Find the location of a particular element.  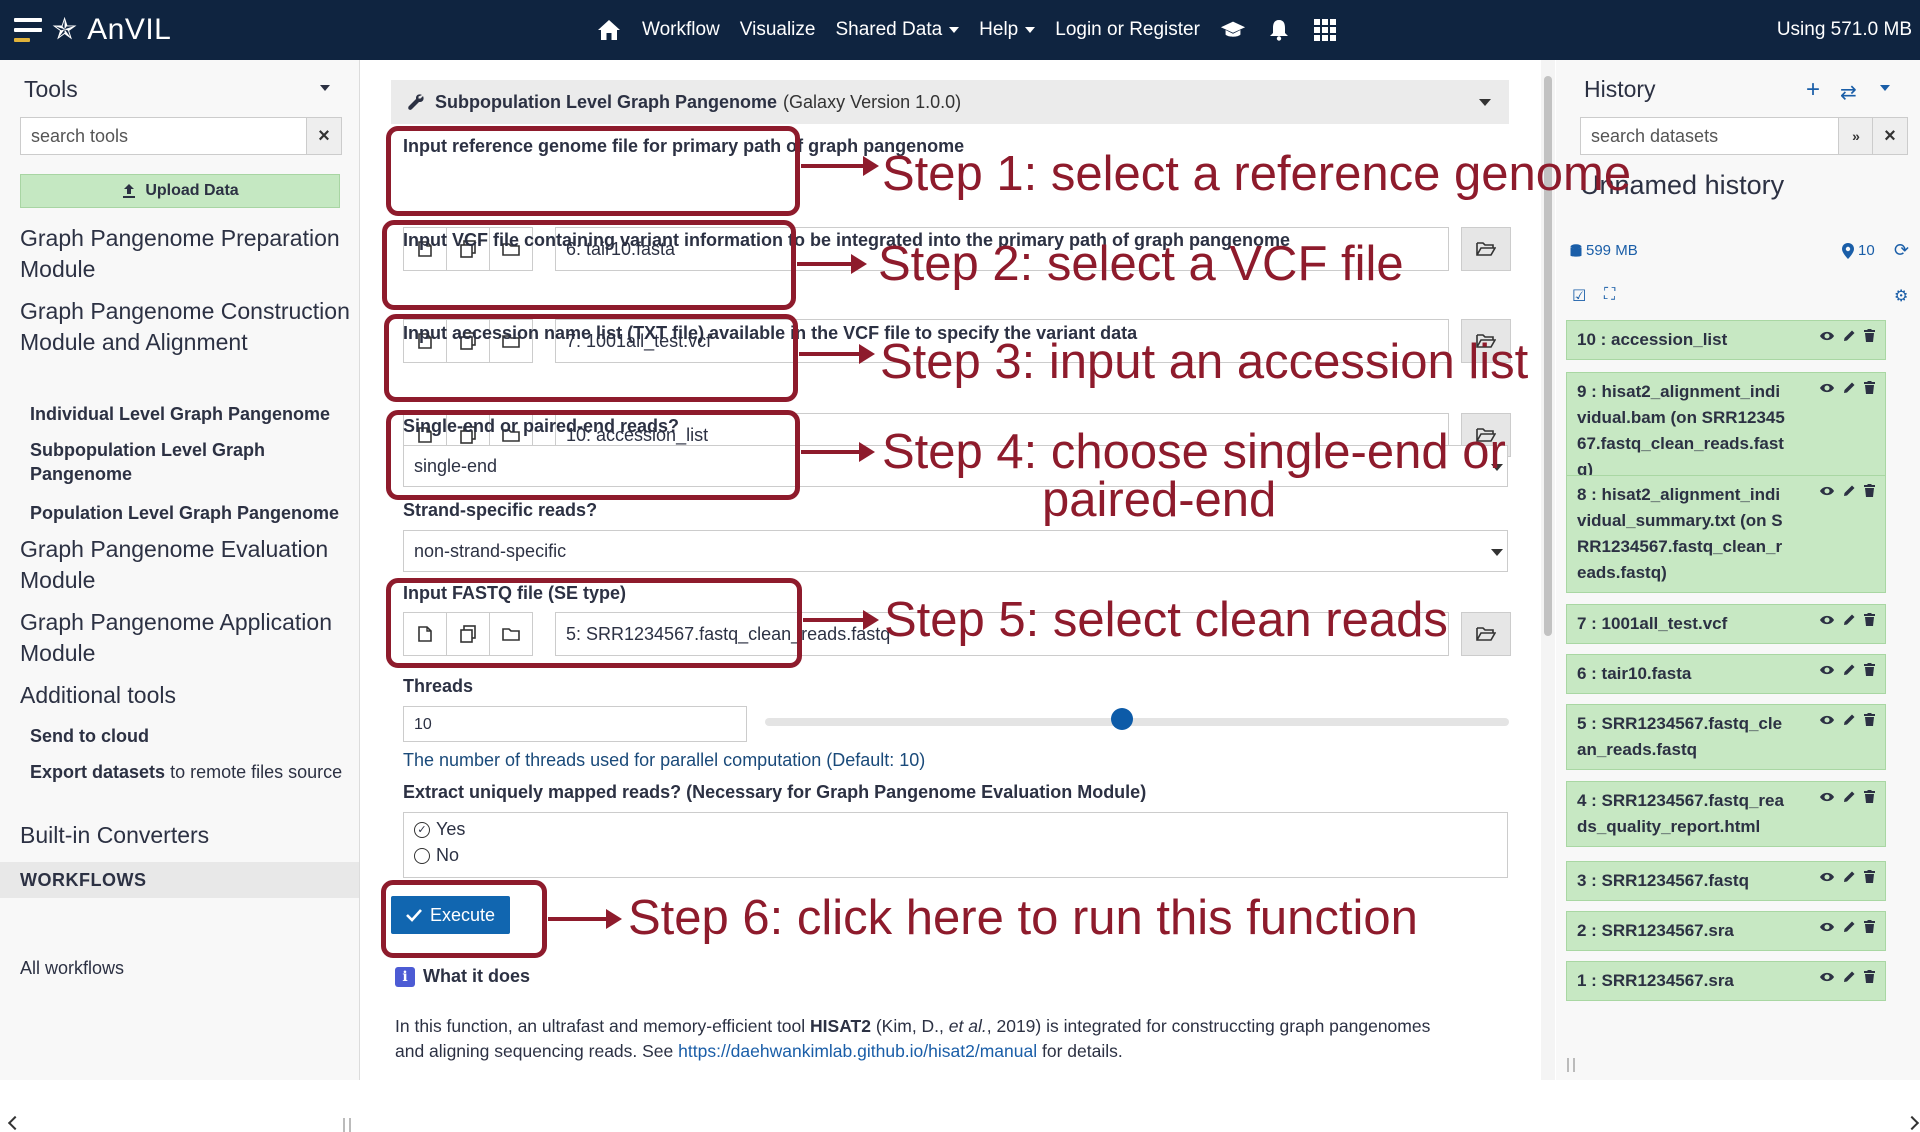

extract-yes-option: ✓ Yes is located at coordinates (439, 829).